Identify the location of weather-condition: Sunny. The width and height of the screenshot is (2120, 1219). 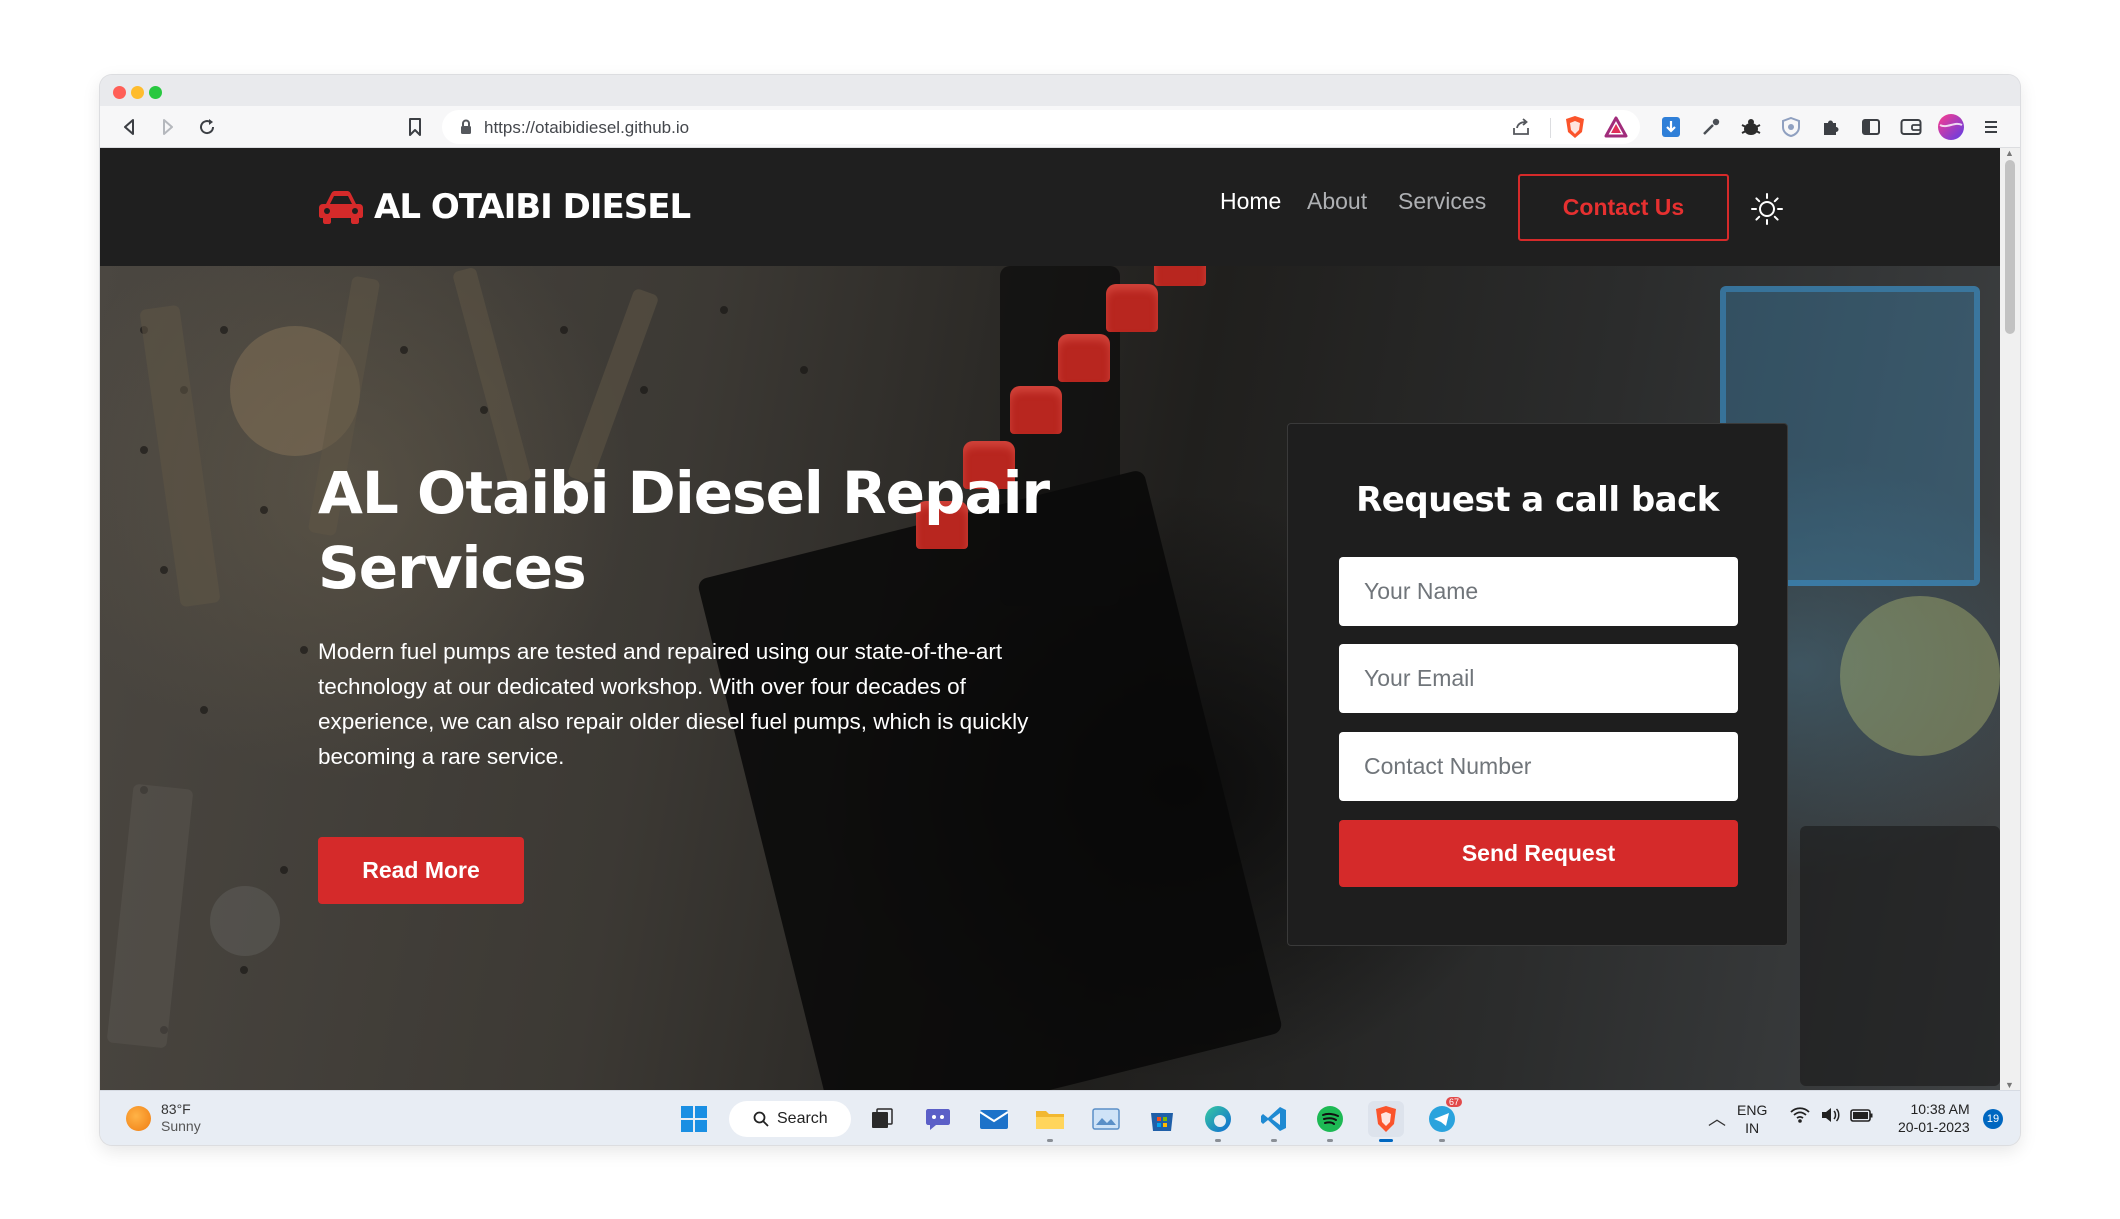
(181, 1126).